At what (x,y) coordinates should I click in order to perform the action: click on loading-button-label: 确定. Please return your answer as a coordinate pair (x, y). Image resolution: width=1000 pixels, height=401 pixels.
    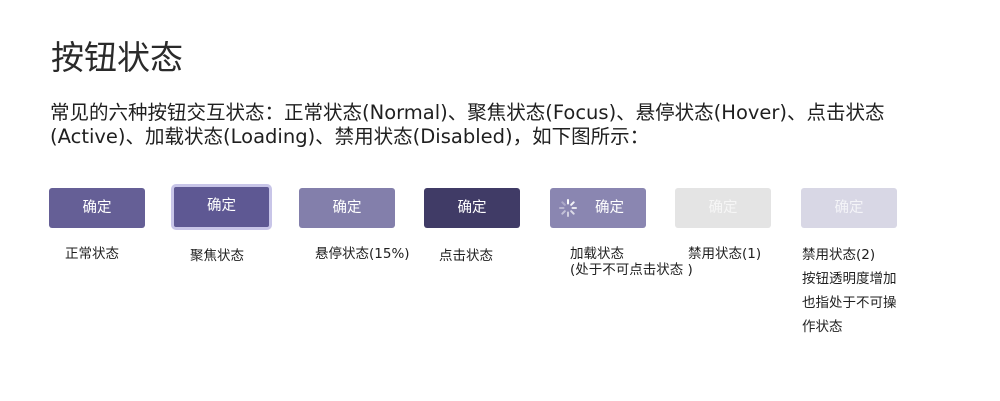
    Looking at the image, I should click on (609, 208).